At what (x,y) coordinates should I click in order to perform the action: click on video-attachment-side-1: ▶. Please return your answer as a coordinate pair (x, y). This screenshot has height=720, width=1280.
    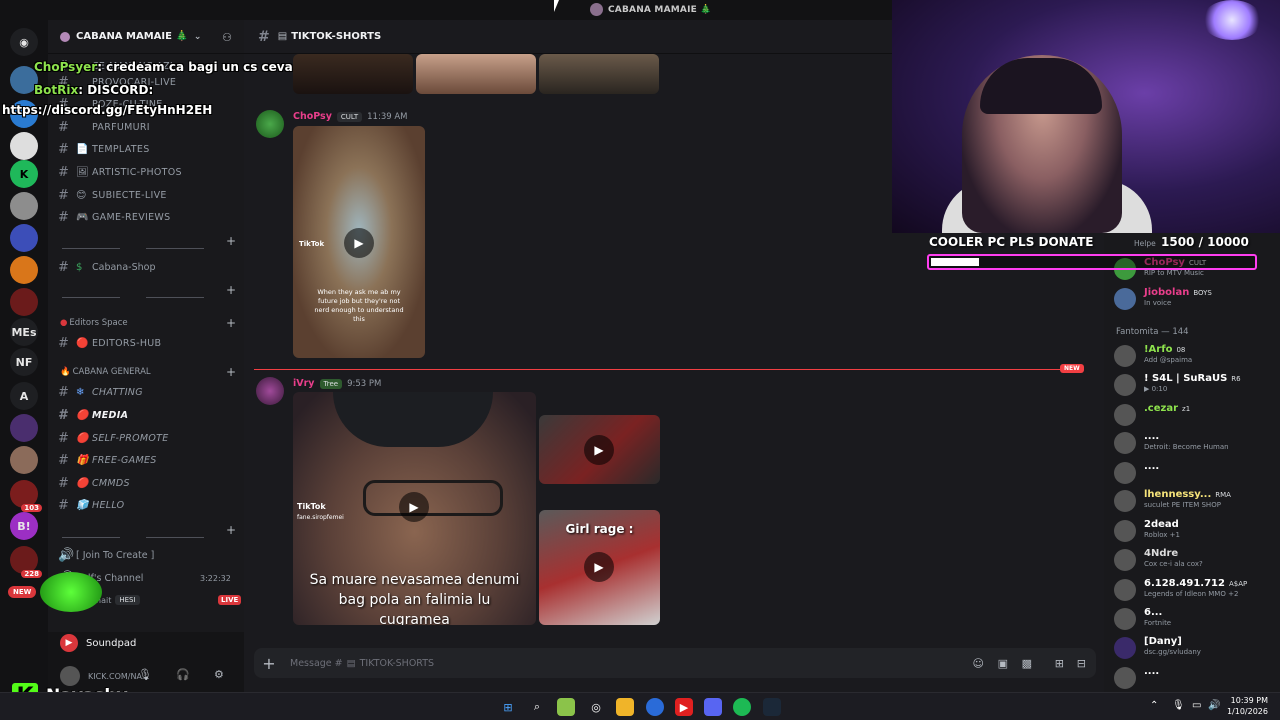
    Looking at the image, I should click on (599, 449).